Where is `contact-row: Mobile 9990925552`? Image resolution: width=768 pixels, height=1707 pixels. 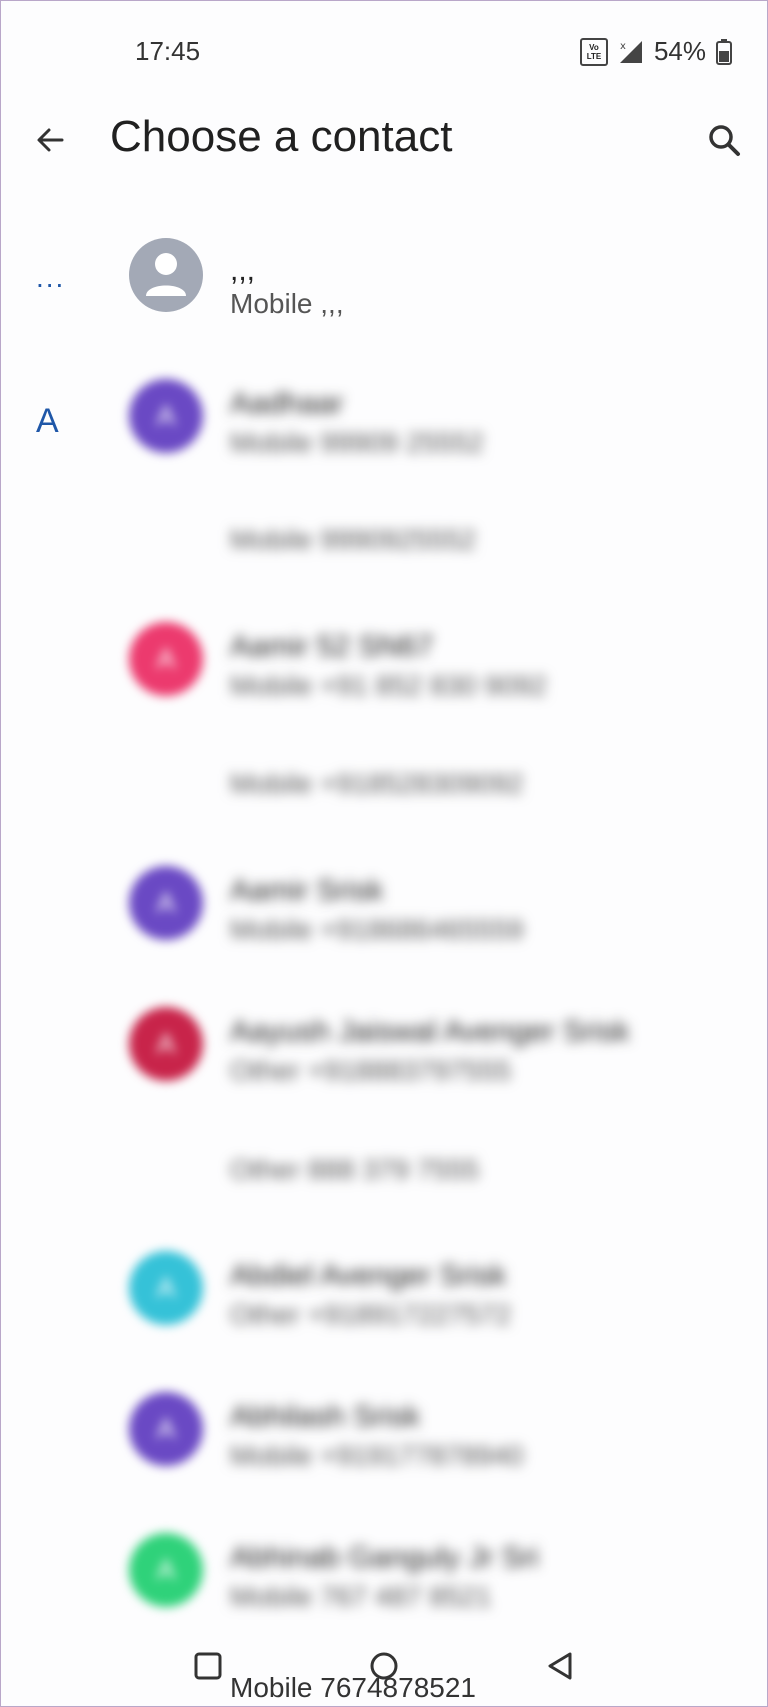 contact-row: Mobile 9990925552 is located at coordinates (384, 545).